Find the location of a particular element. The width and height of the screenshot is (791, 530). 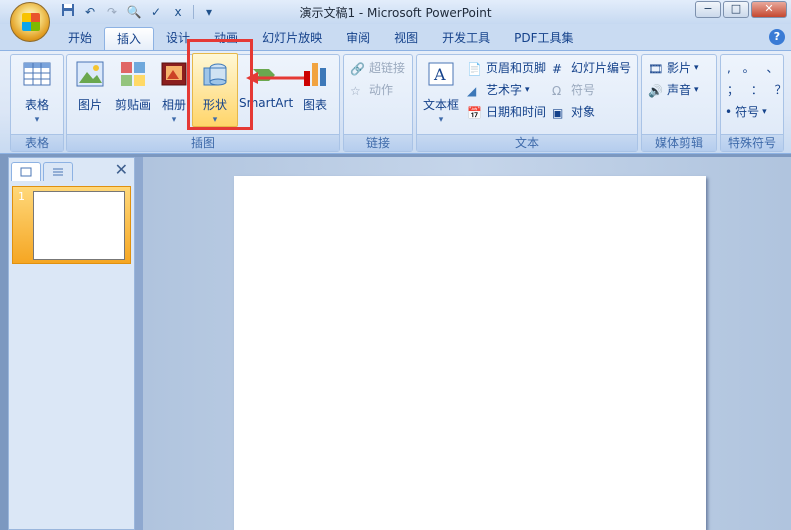

wordart-icon: ◢ is located at coordinates (472, 91).